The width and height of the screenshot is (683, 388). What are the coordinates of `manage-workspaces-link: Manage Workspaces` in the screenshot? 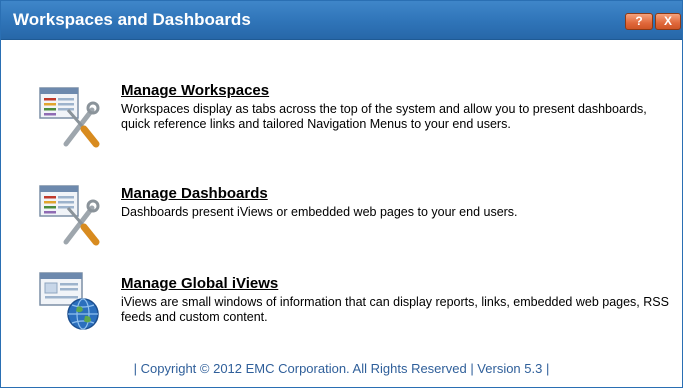 It's located at (195, 90).